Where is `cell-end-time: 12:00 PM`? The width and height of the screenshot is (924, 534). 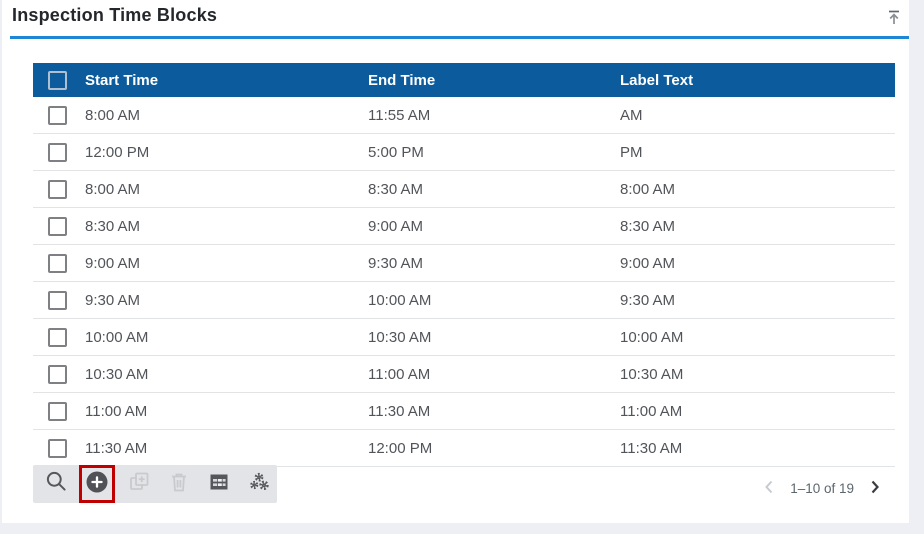
cell-end-time: 12:00 PM is located at coordinates (400, 448).